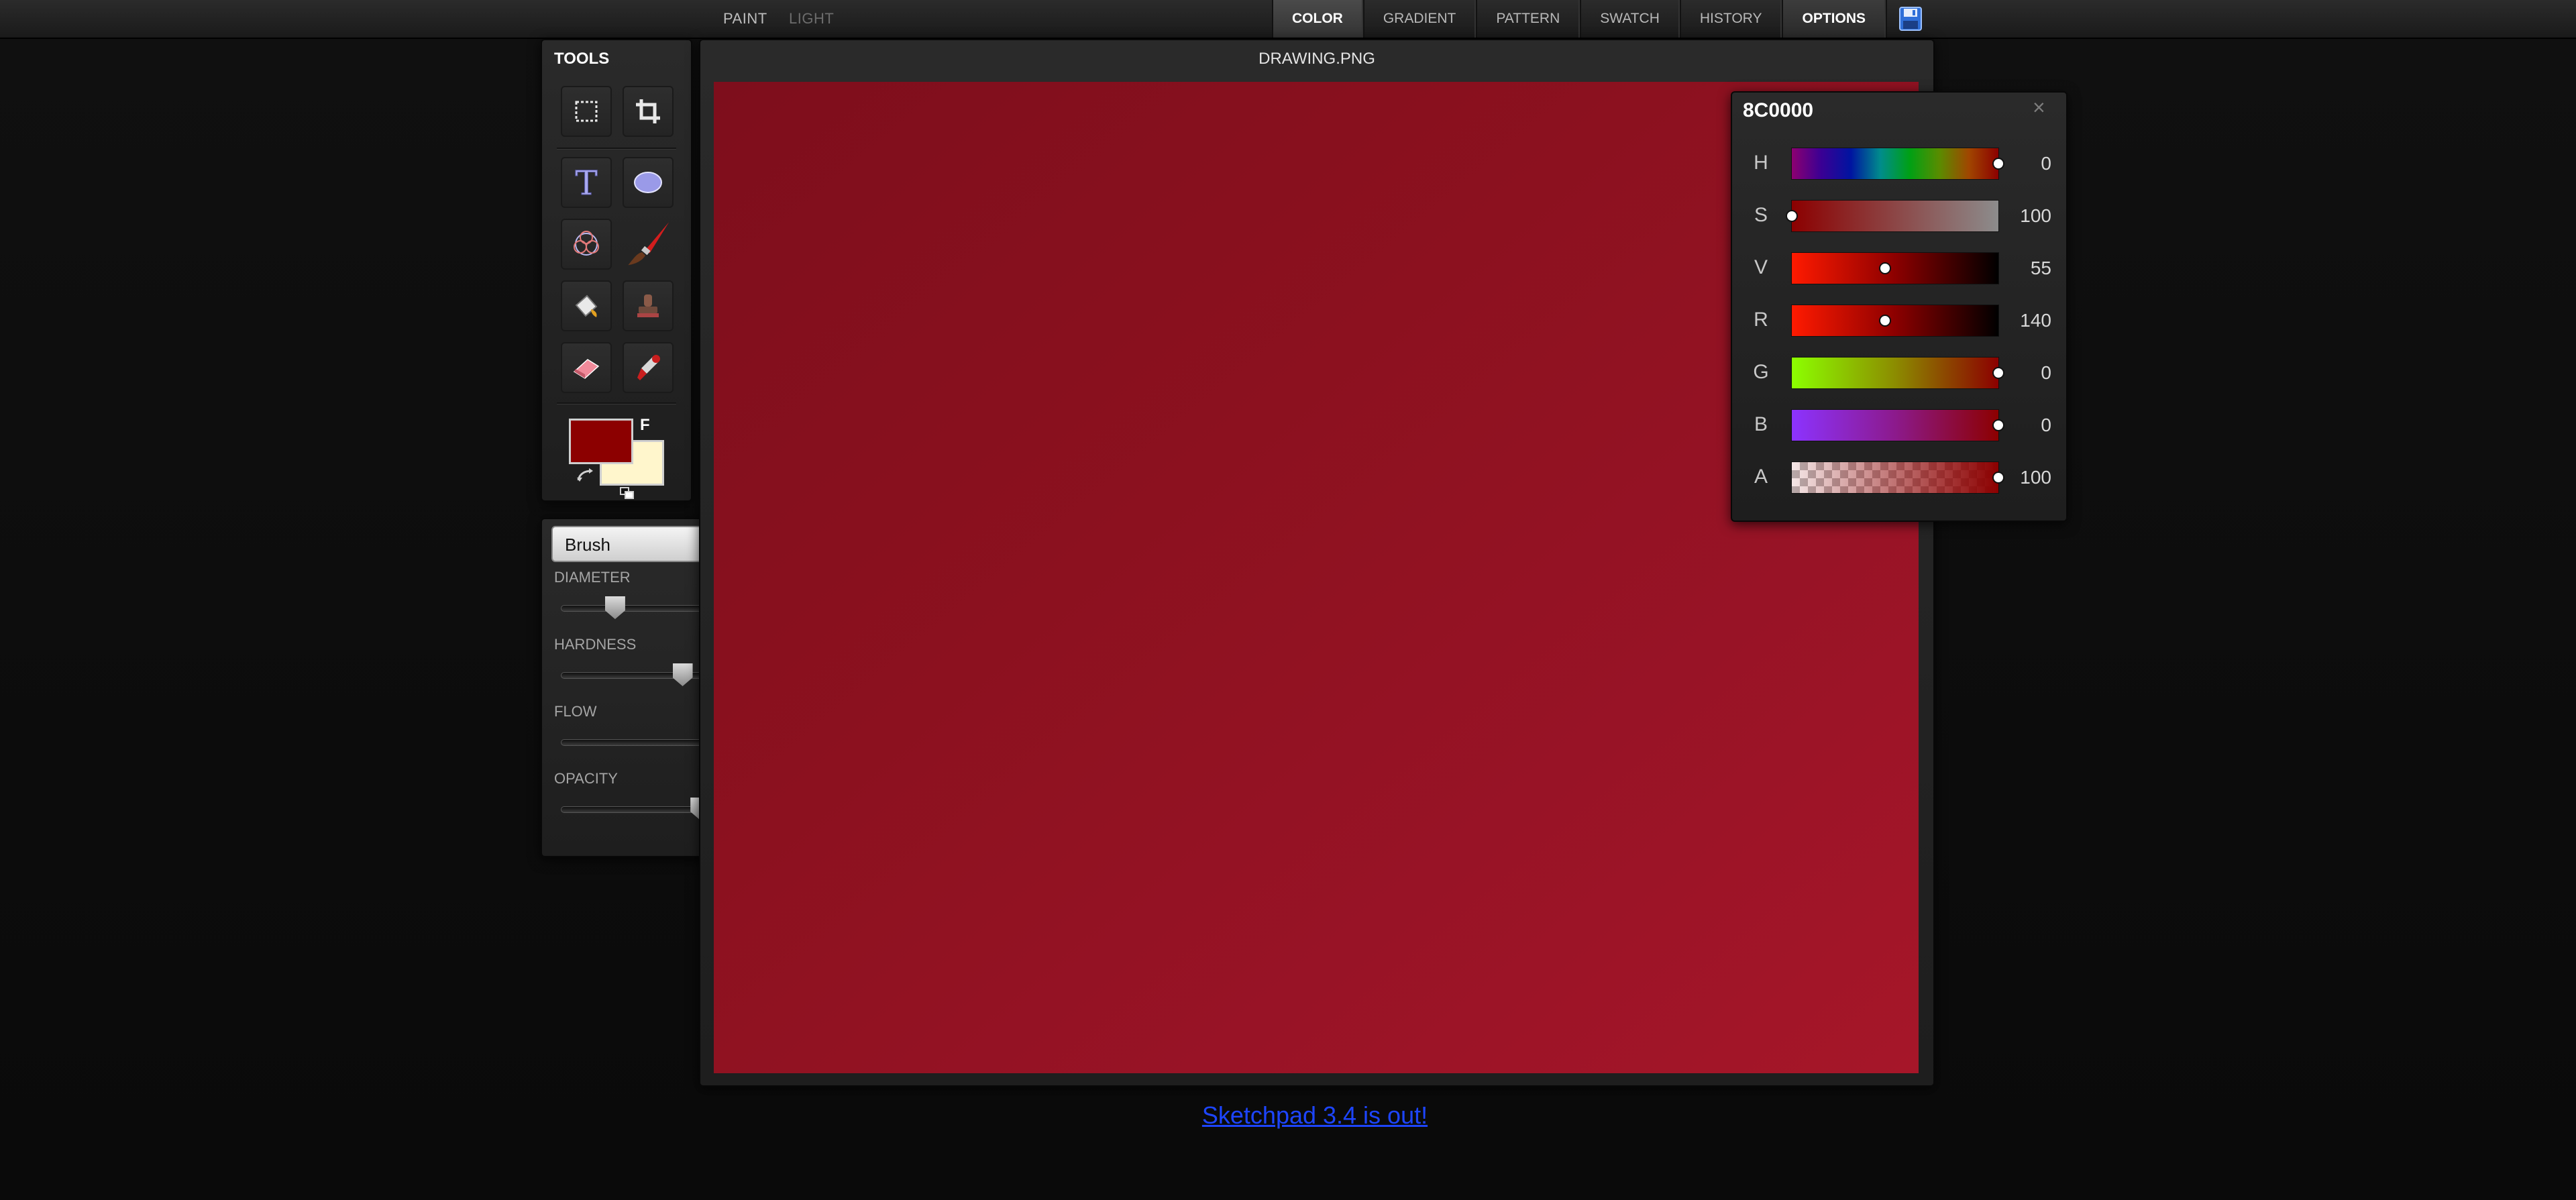 This screenshot has height=1200, width=2576. I want to click on crop-icon, so click(648, 111).